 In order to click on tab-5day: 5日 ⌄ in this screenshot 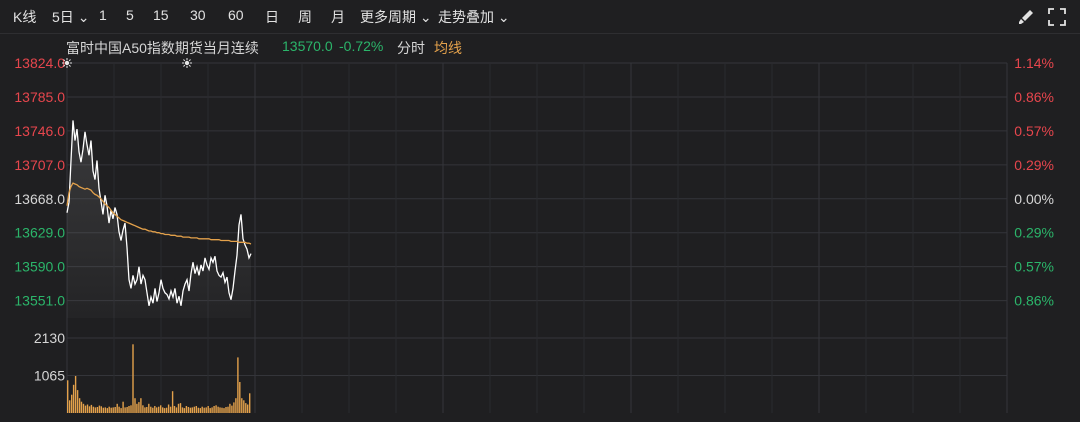, I will do `click(70, 17)`.